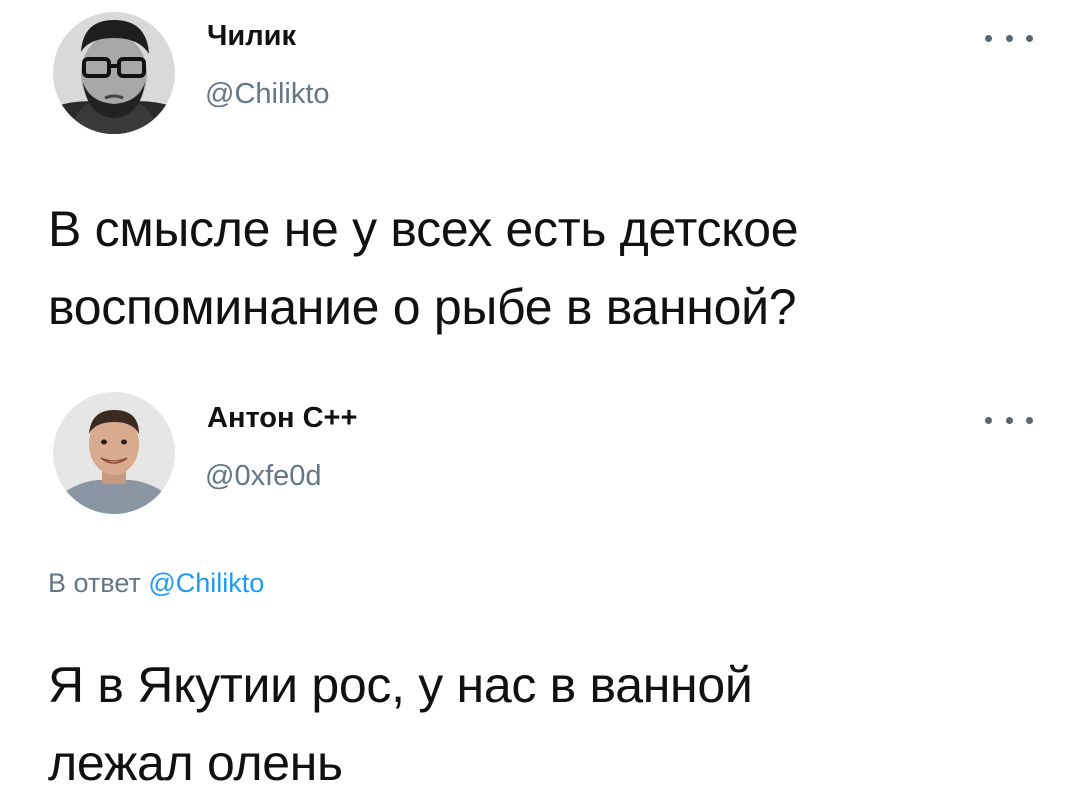 The image size is (1080, 803). I want to click on avatar-anton, so click(114, 453).